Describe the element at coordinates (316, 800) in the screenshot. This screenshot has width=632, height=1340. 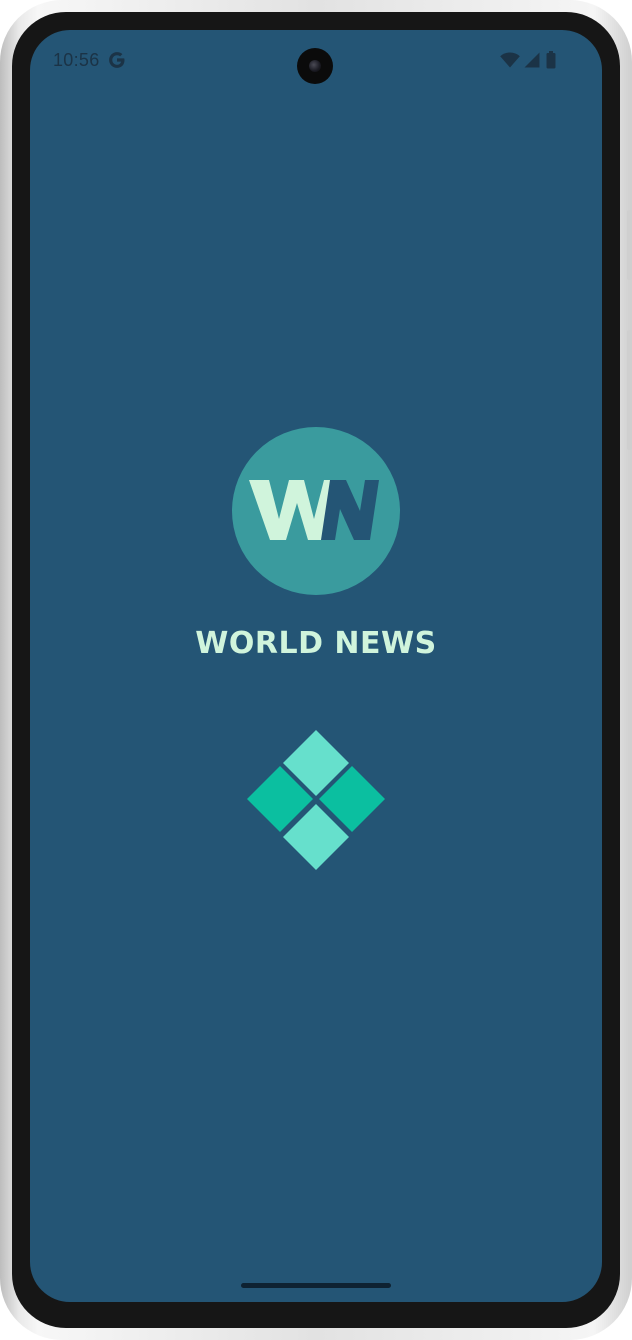
I see `loading-diamond-icon` at that location.